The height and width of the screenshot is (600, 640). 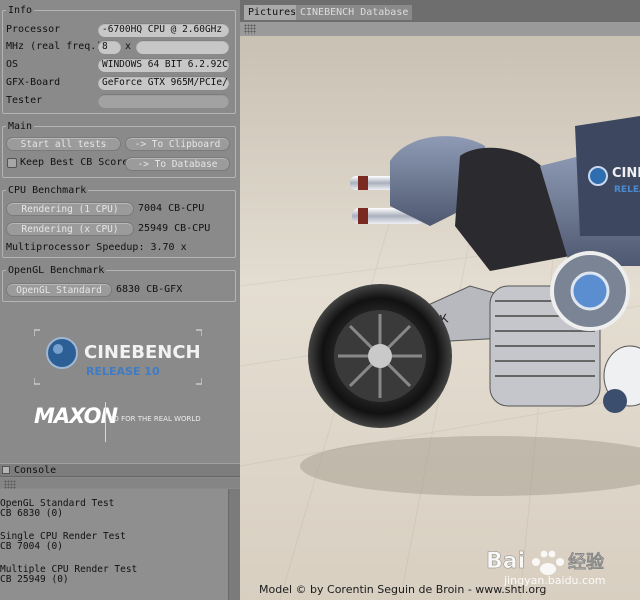 What do you see at coordinates (120, 484) in the screenshot?
I see `console-grip` at bounding box center [120, 484].